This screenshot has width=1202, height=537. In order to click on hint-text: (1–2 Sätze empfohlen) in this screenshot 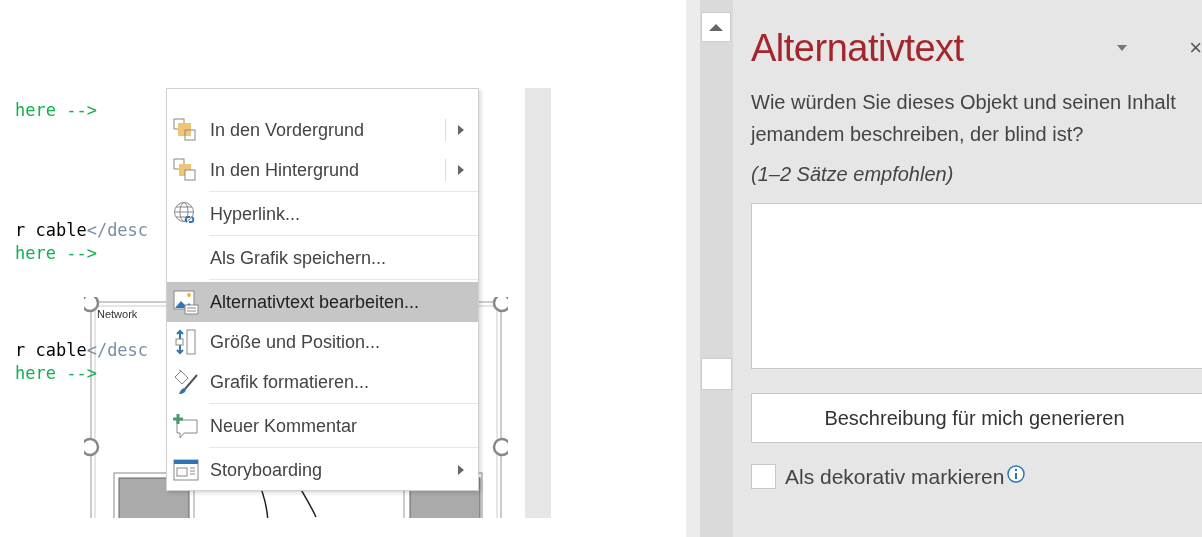, I will do `click(853, 174)`.